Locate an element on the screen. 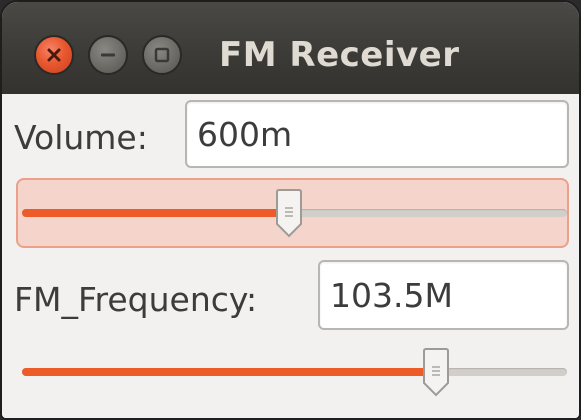 The image size is (581, 420). frequency-label: FM_Frequency: is located at coordinates (136, 299).